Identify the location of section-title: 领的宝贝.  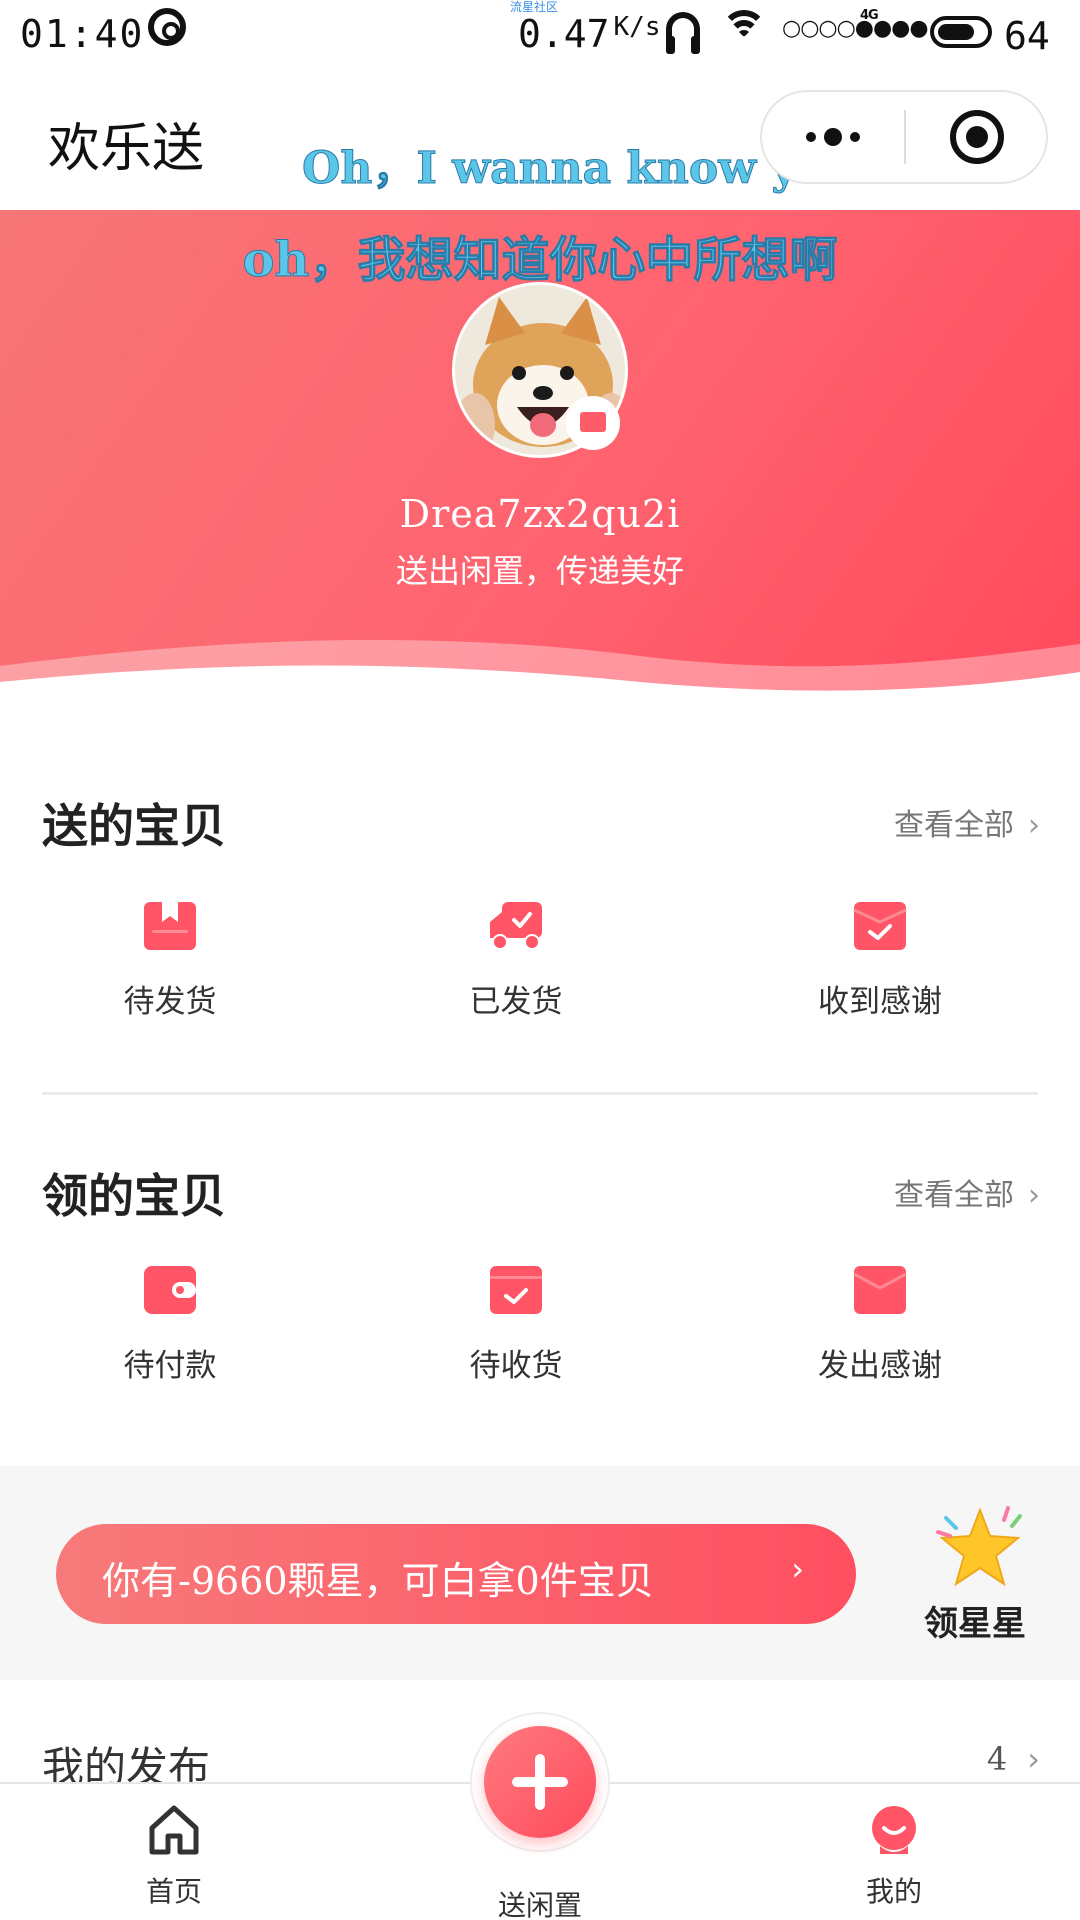
(134, 1196).